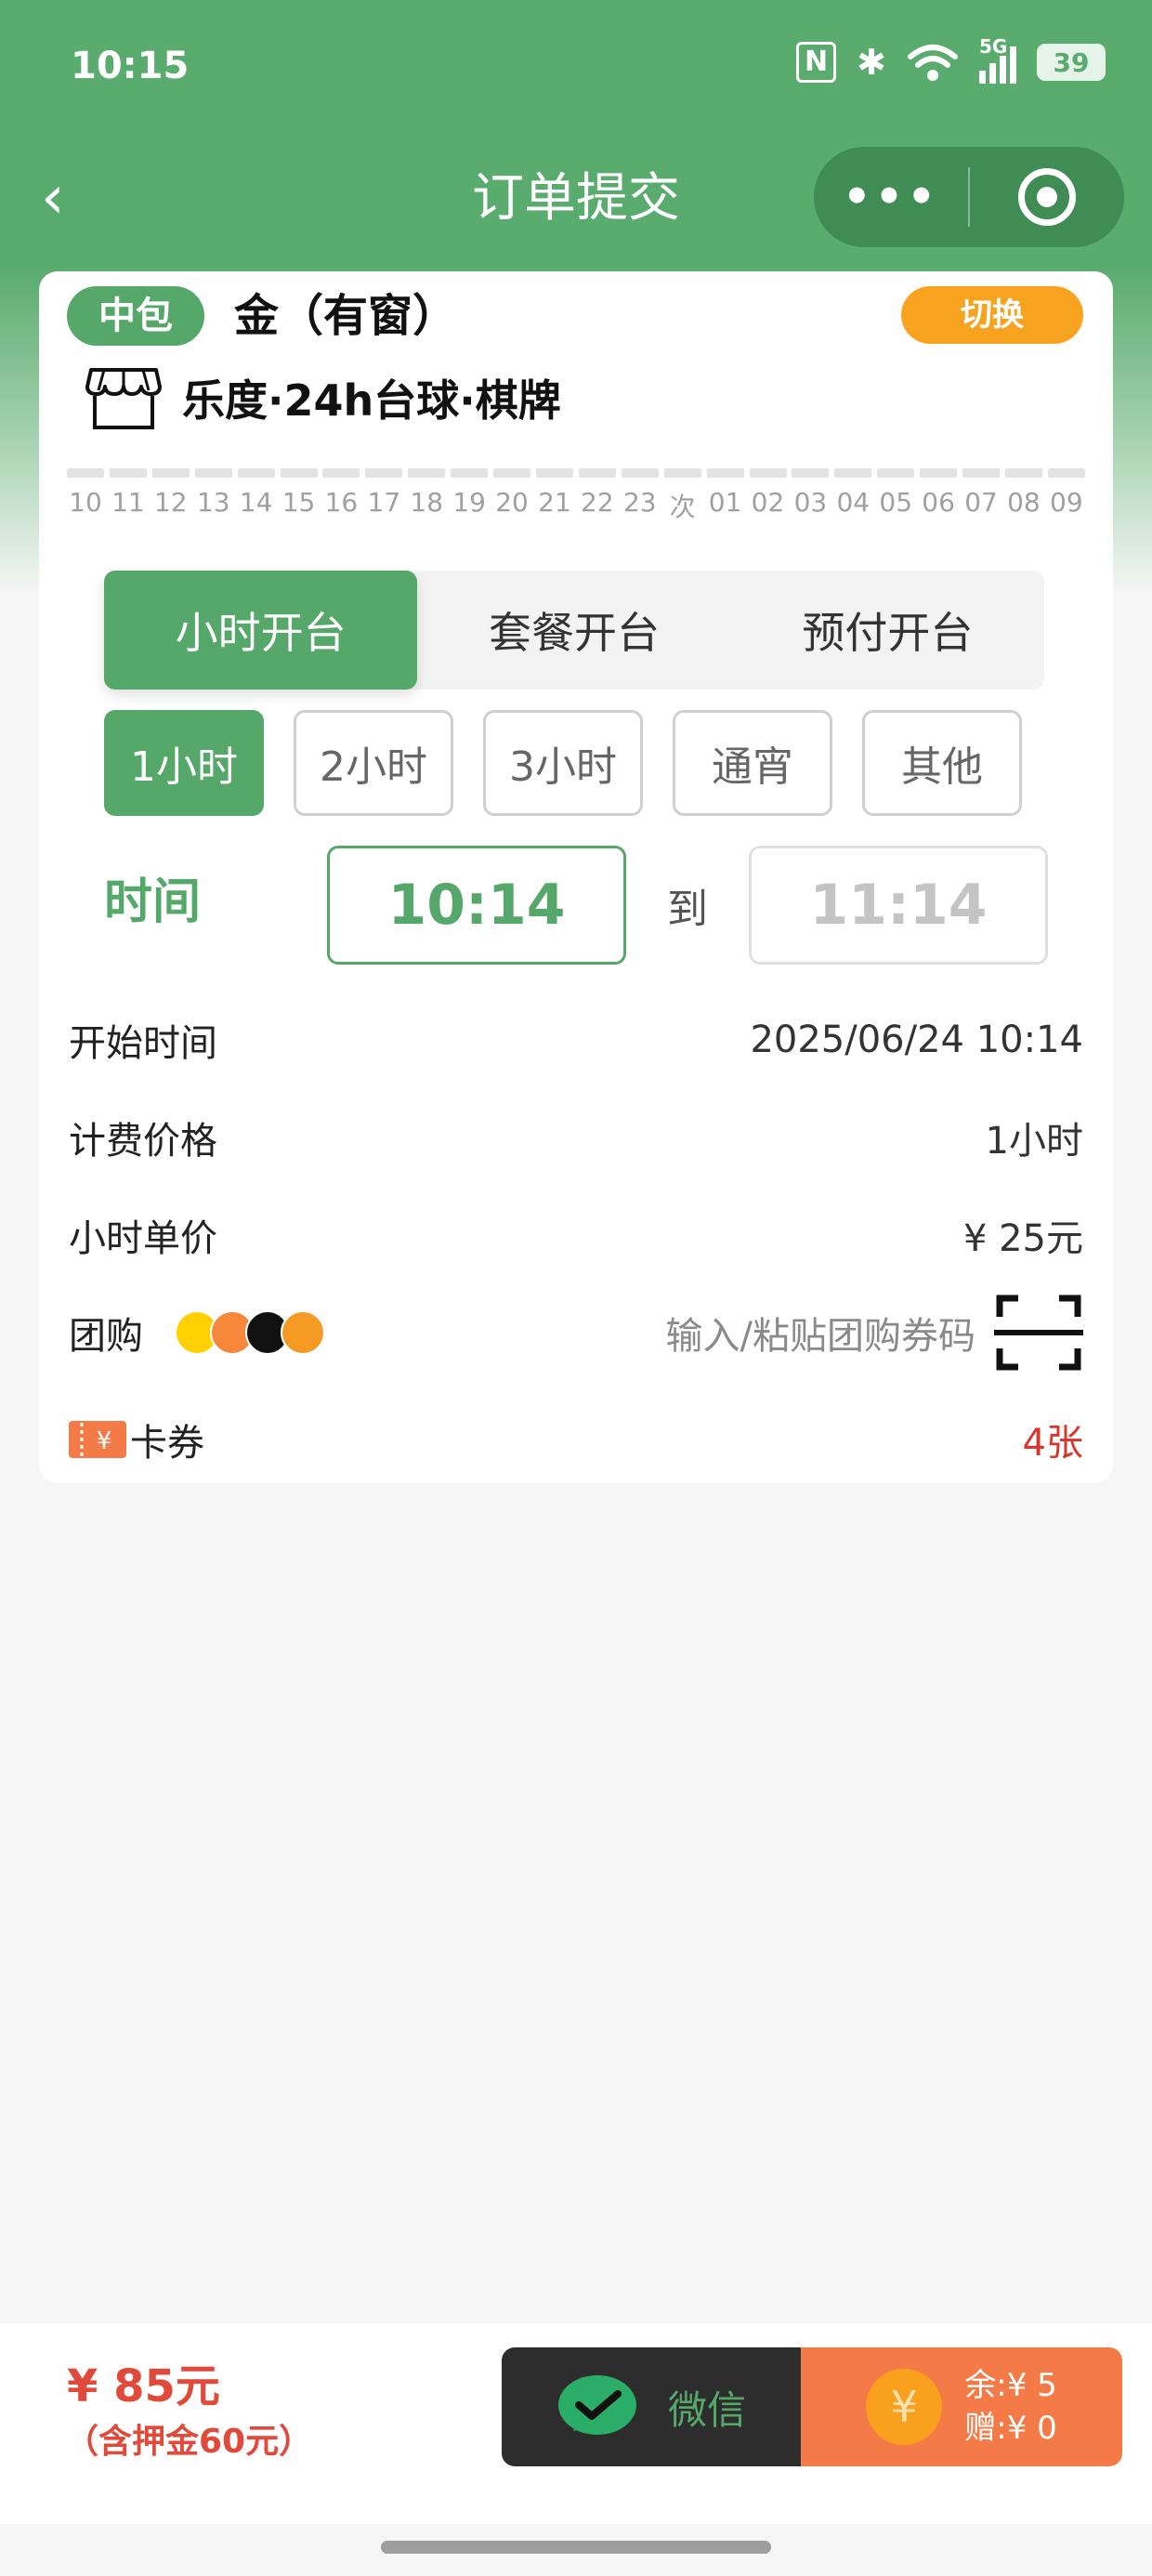 The width and height of the screenshot is (1152, 2576). Describe the element at coordinates (576, 1039) in the screenshot. I see `start-time-row: 开始时间 2025/06/24 10:14` at that location.